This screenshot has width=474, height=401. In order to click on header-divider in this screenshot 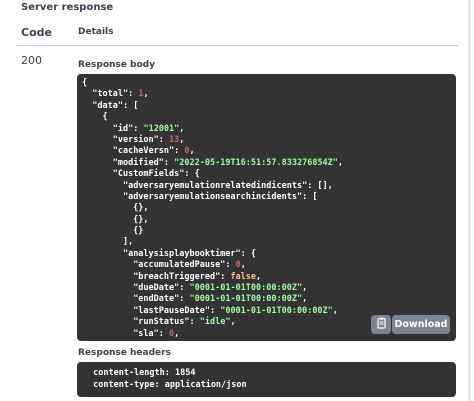, I will do `click(237, 45)`.